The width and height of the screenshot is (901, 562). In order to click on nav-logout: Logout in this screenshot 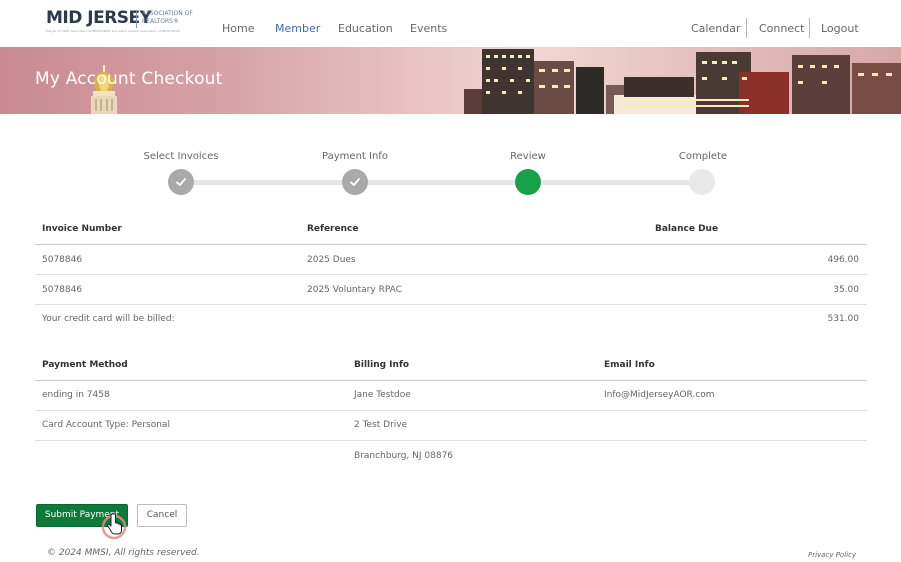, I will do `click(840, 28)`.